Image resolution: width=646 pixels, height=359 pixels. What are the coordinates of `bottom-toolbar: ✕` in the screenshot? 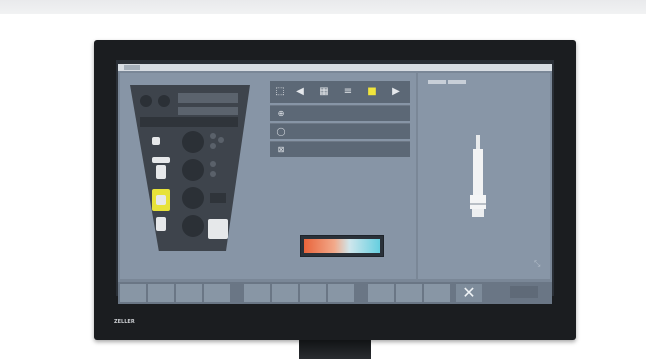 It's located at (335, 293).